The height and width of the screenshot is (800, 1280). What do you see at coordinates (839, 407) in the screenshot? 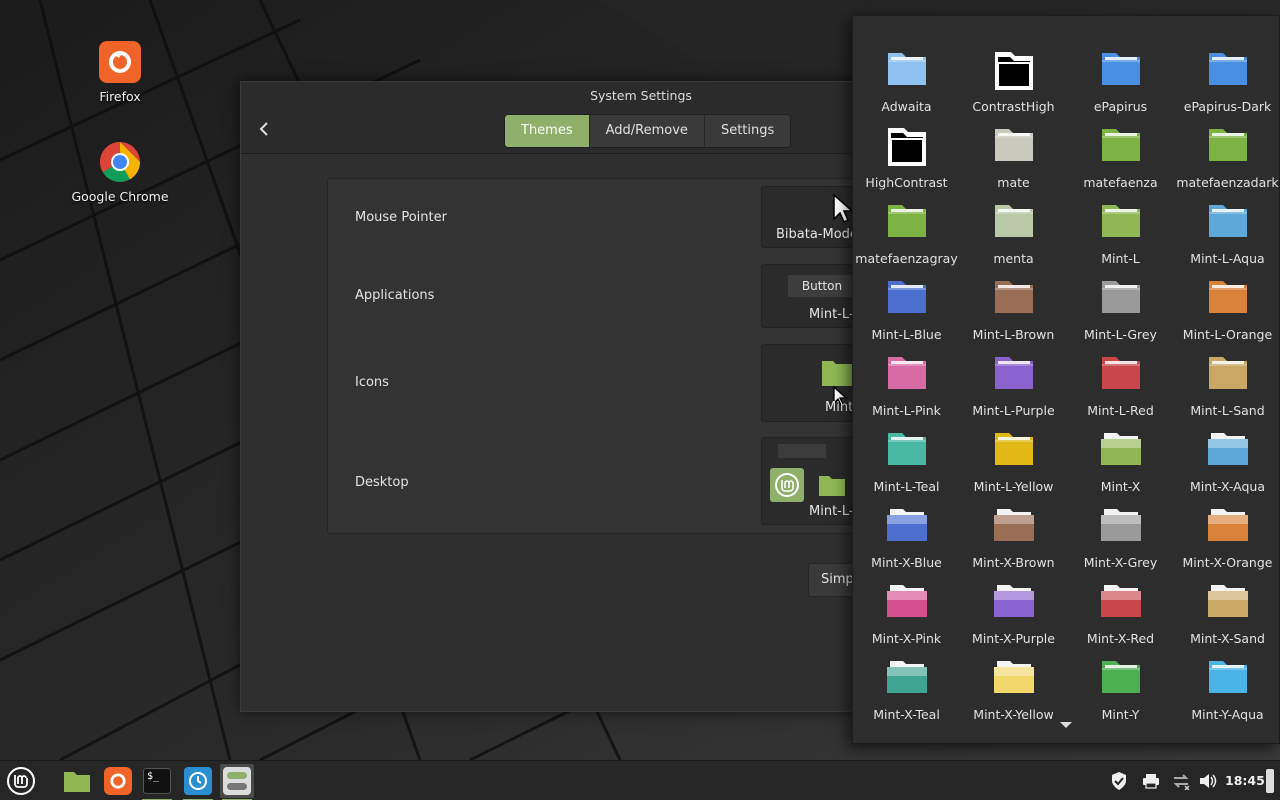
I see `icons-value: Mint` at bounding box center [839, 407].